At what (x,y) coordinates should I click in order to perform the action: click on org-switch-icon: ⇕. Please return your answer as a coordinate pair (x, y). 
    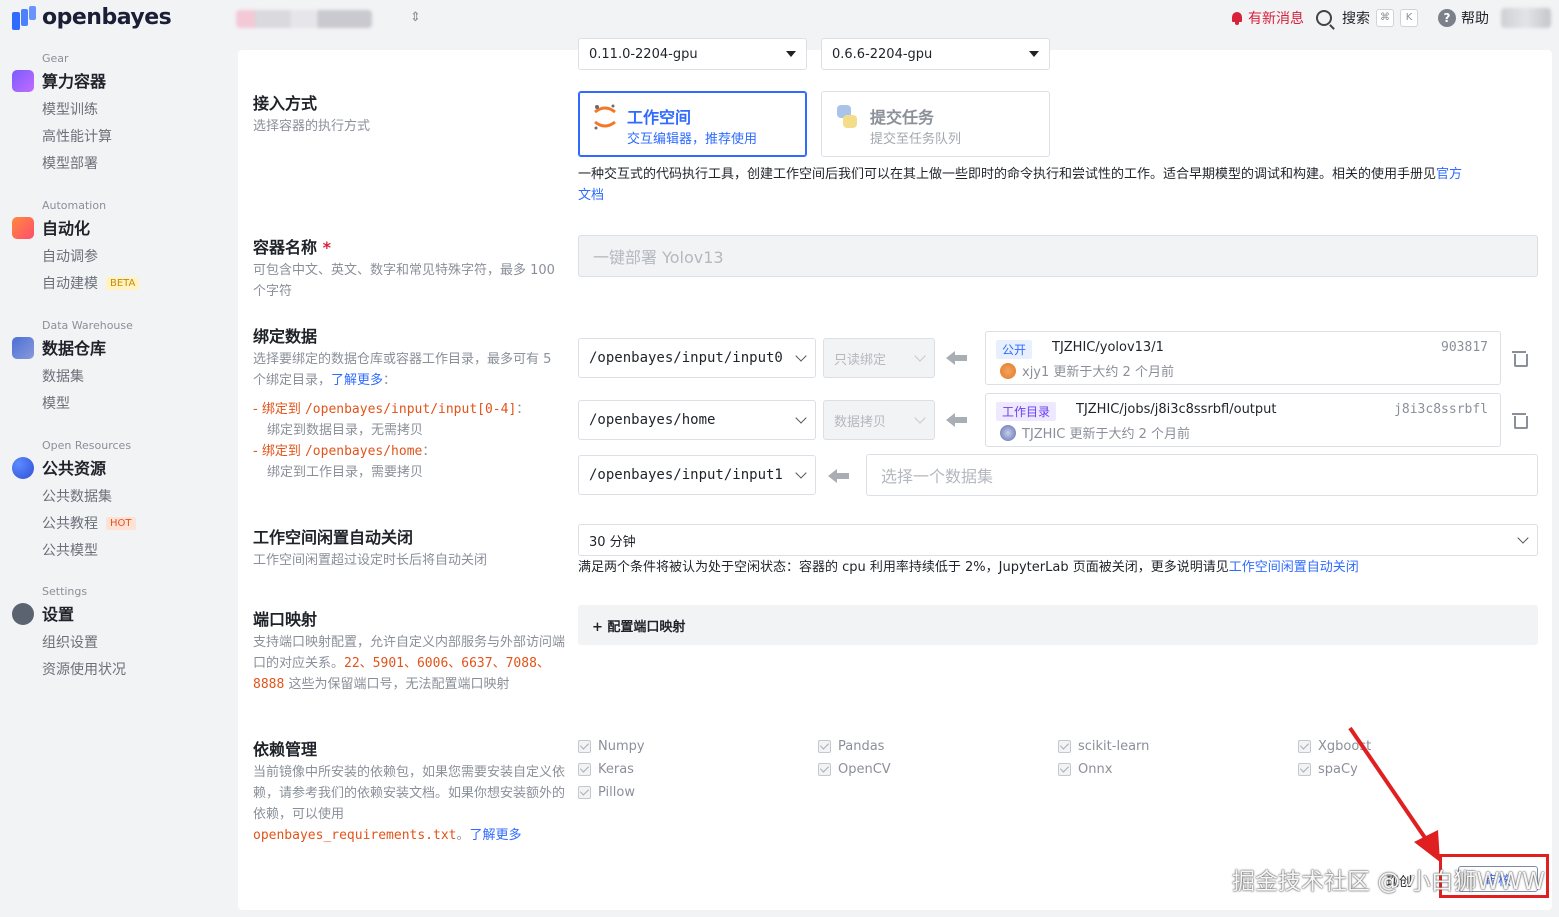
    Looking at the image, I should click on (415, 17).